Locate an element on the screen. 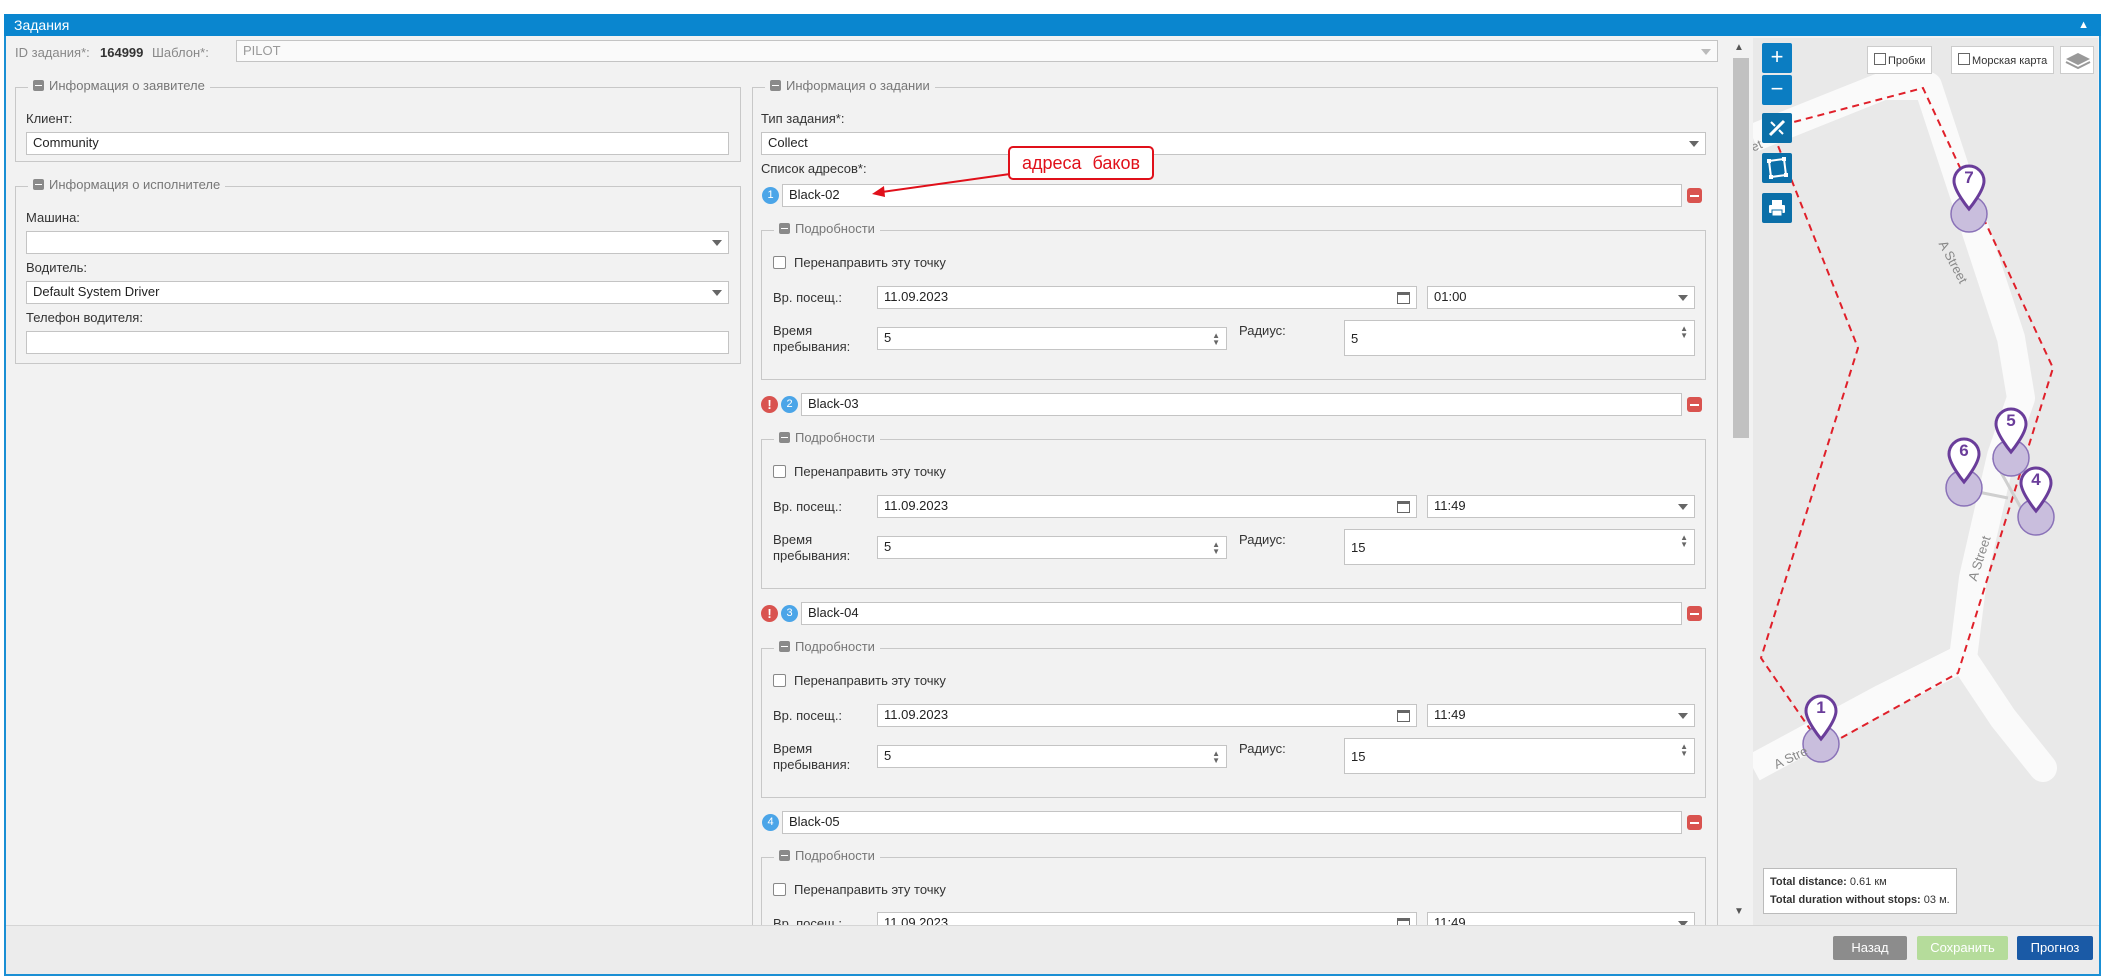  traffic-toggle: Пробки is located at coordinates (1900, 60).